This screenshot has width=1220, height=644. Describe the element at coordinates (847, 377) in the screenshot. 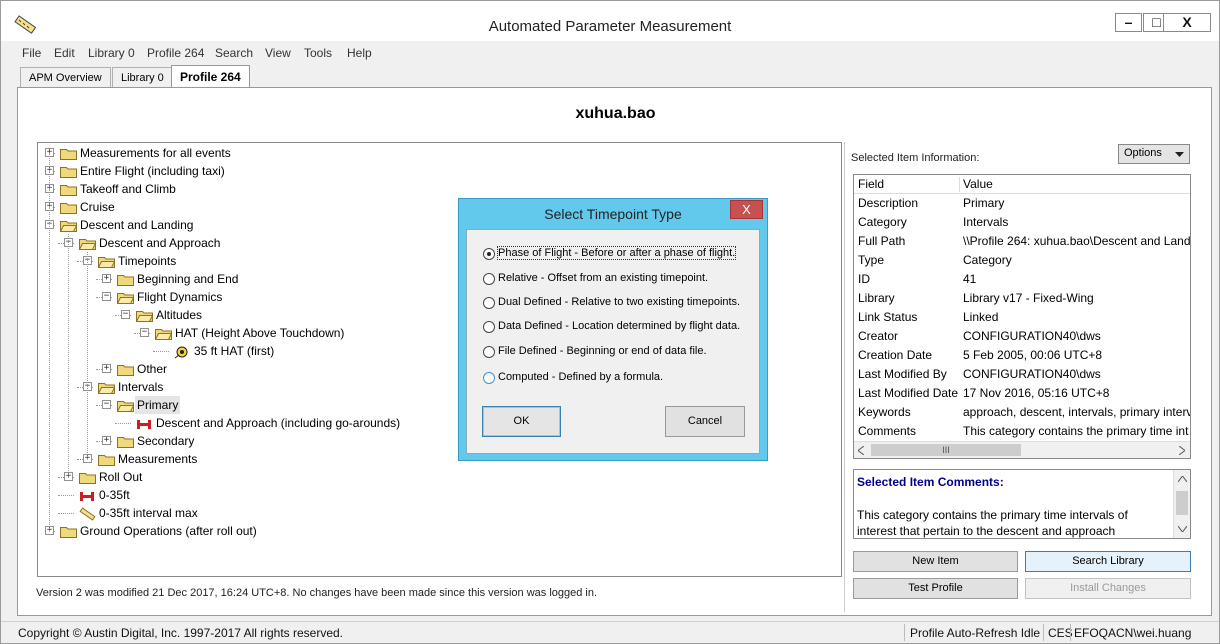

I see `panel-splitter` at that location.